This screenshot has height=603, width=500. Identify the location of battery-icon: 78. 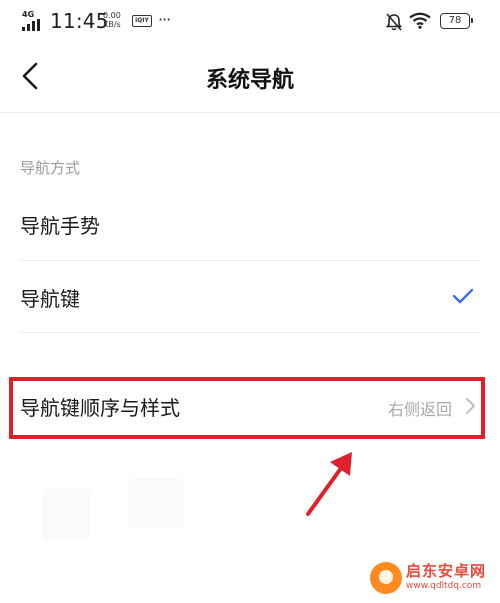
(456, 21).